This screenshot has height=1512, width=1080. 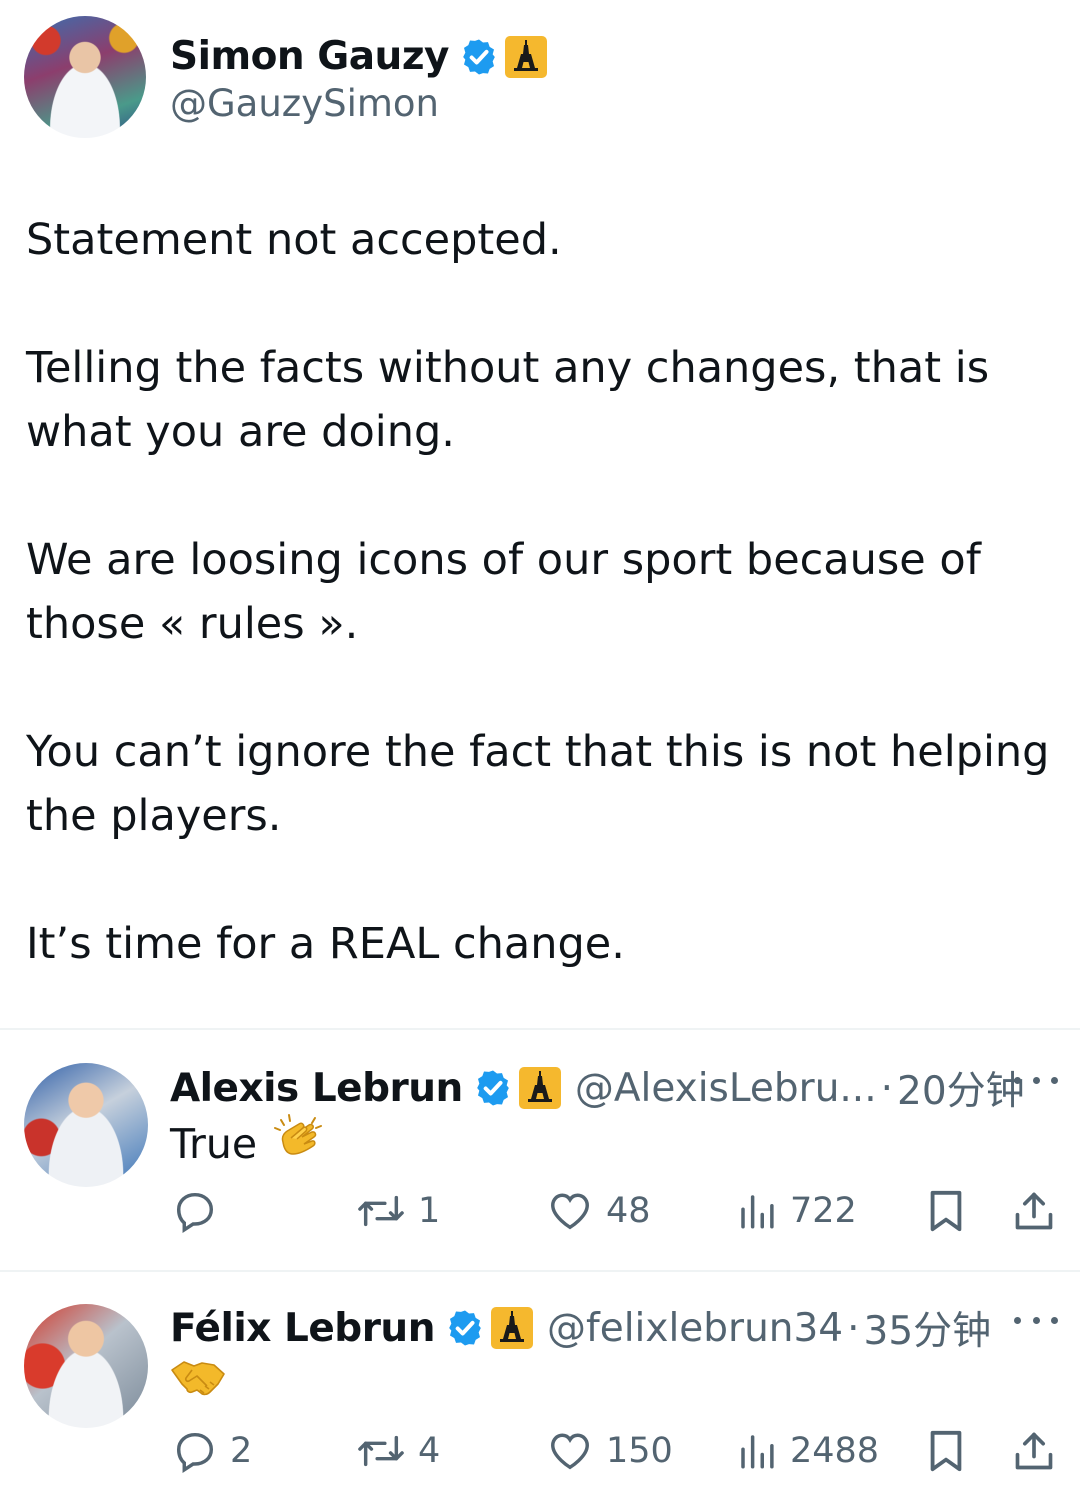 I want to click on tweet-paragraph: Statement not accepted., so click(x=294, y=240).